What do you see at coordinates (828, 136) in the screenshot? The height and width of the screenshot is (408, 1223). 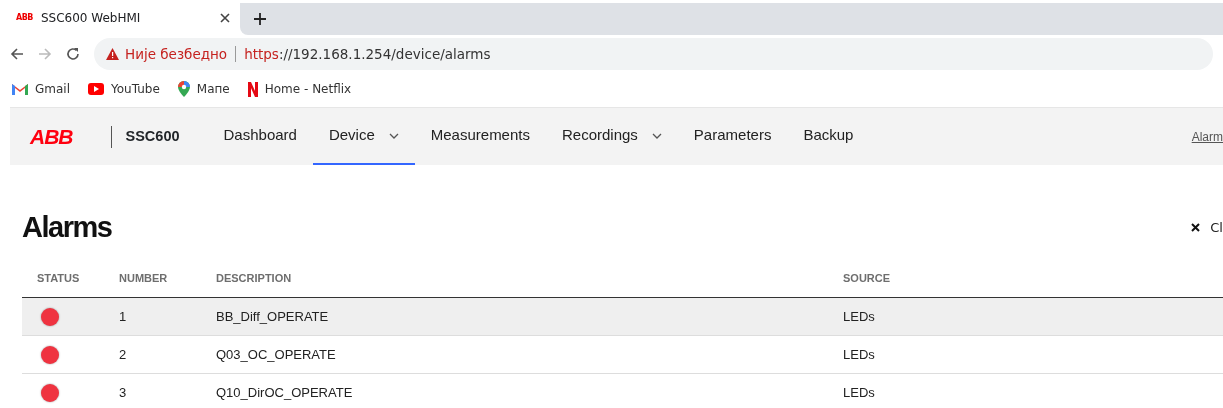 I see `nav-tab: Backup` at bounding box center [828, 136].